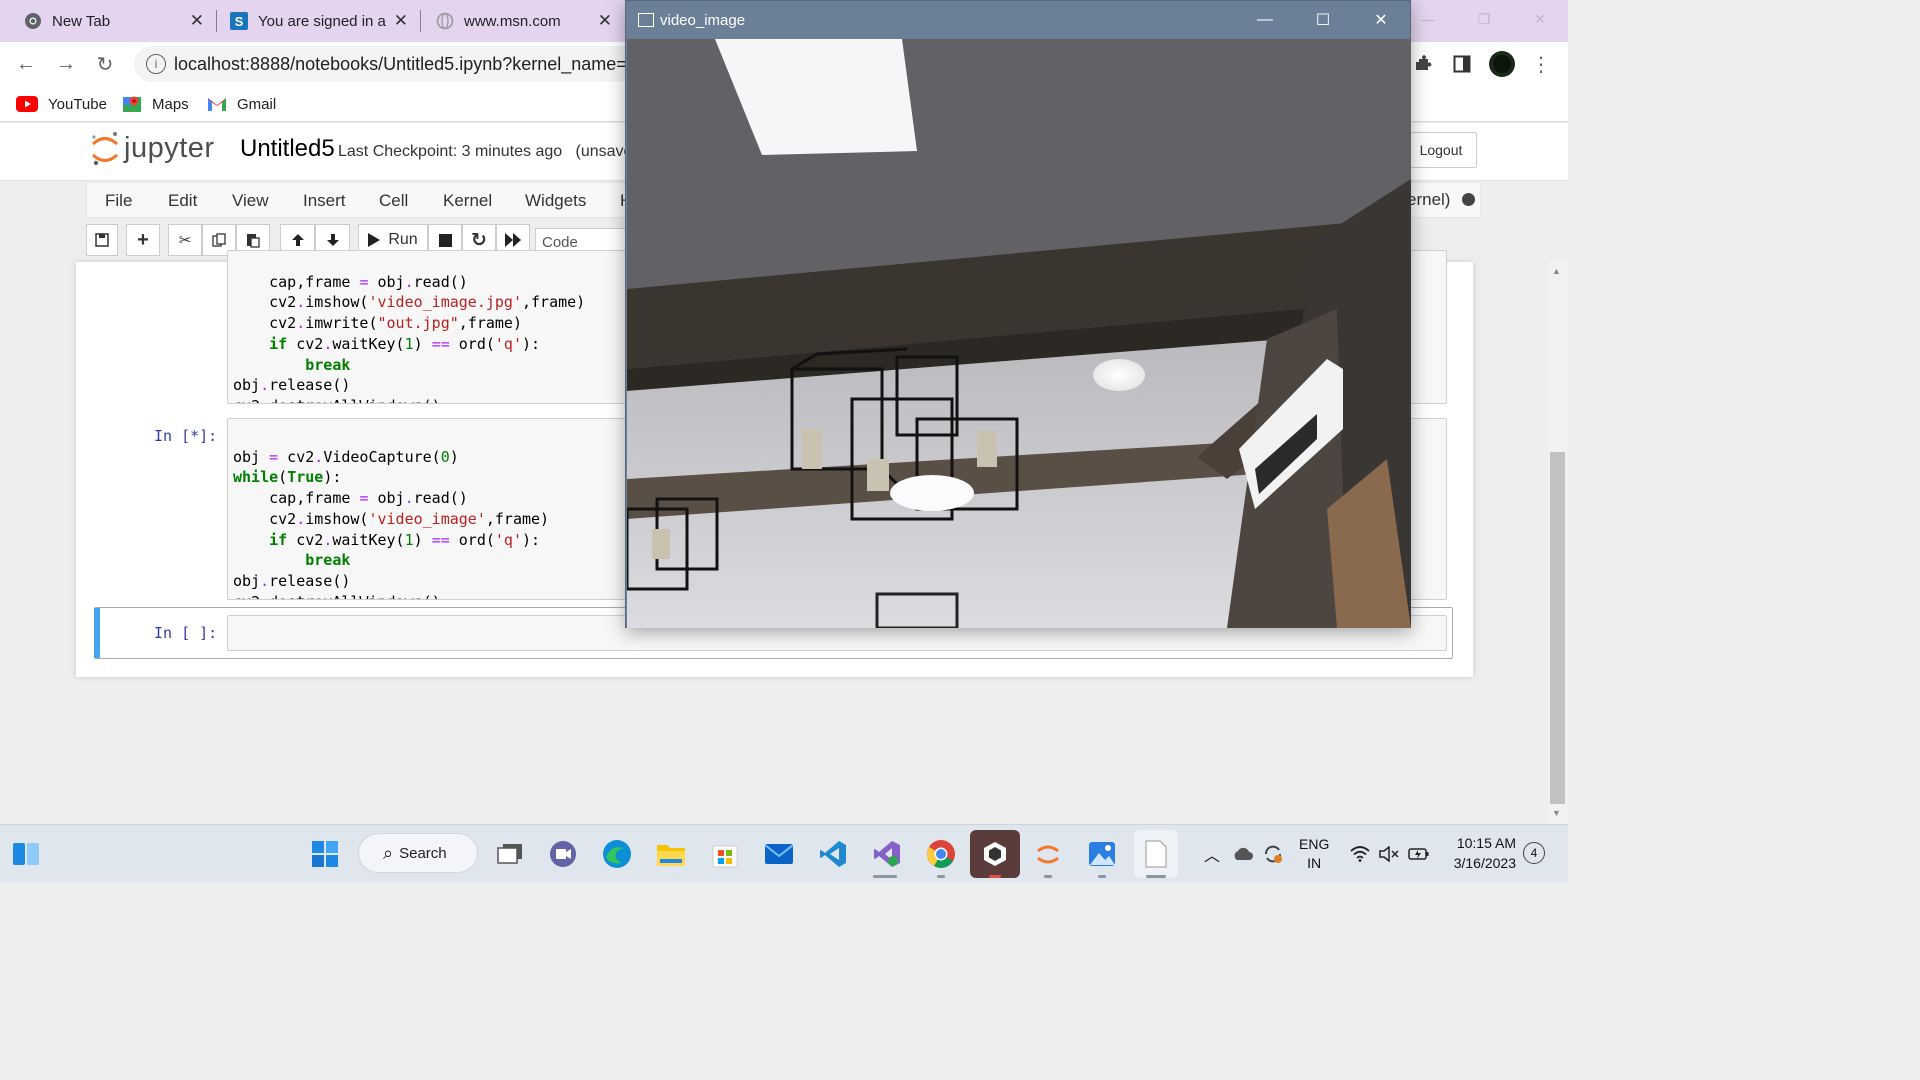  I want to click on region-code: IN, so click(1314, 863).